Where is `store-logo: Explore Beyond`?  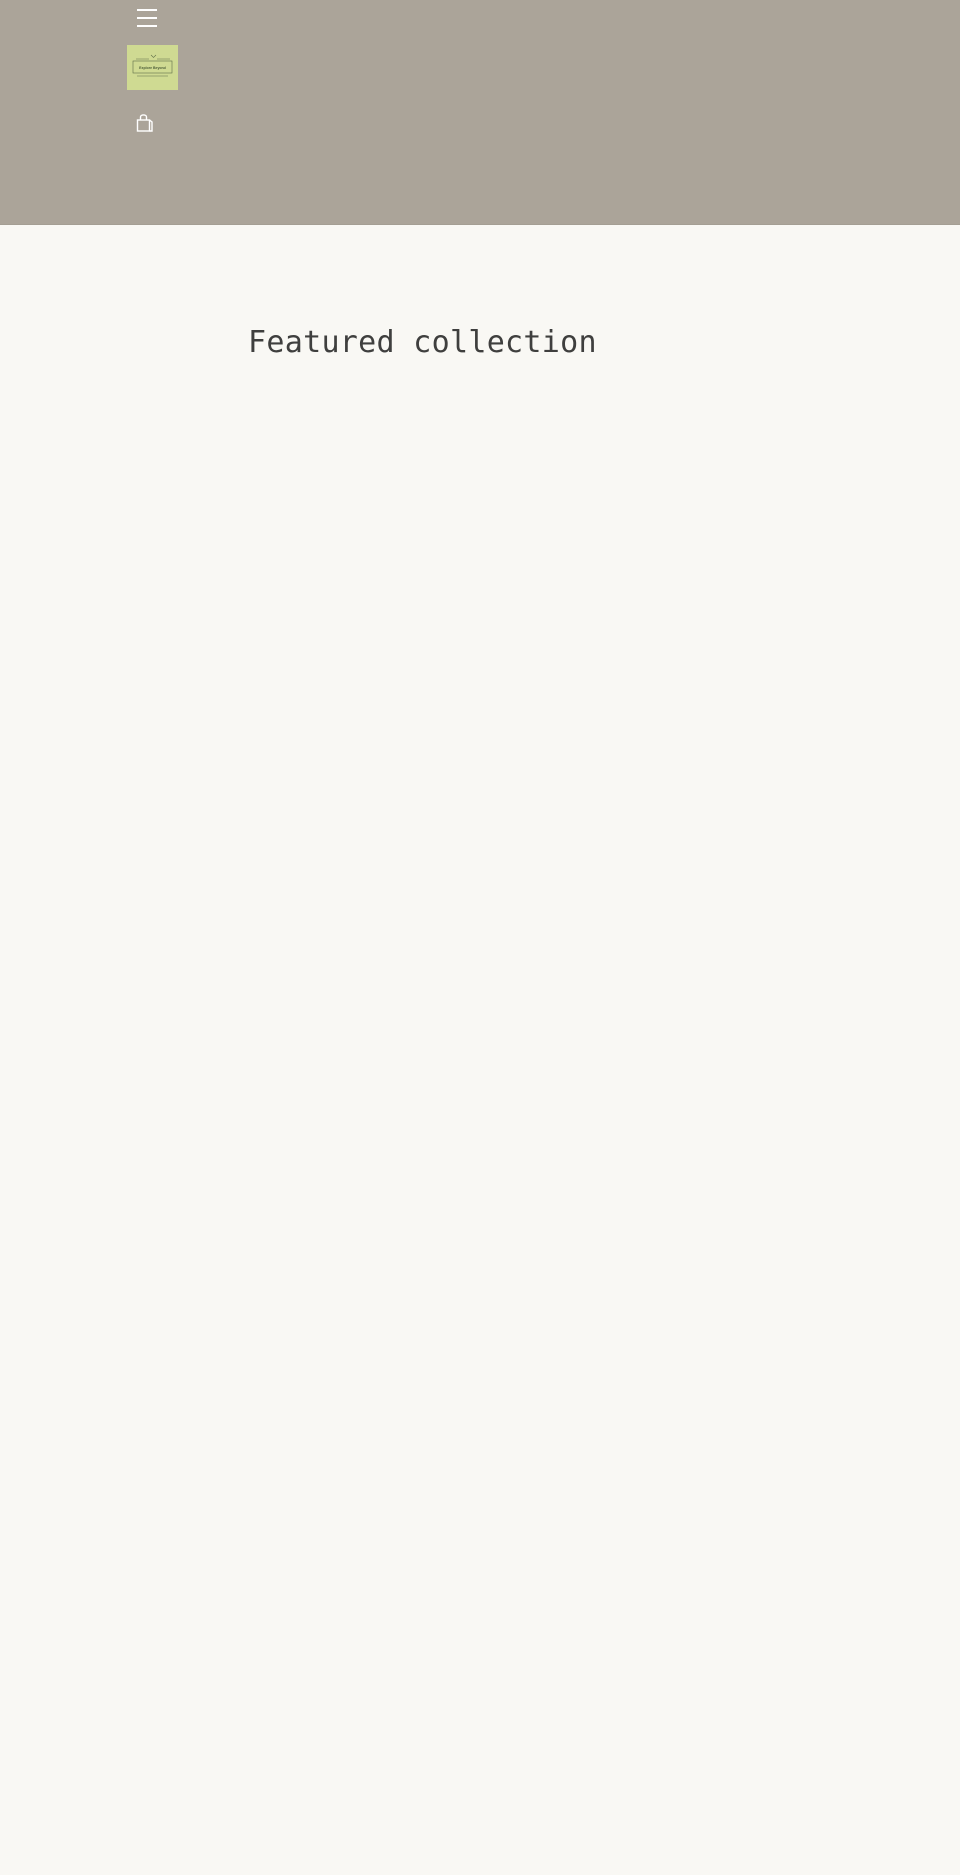 store-logo: Explore Beyond is located at coordinates (152, 67).